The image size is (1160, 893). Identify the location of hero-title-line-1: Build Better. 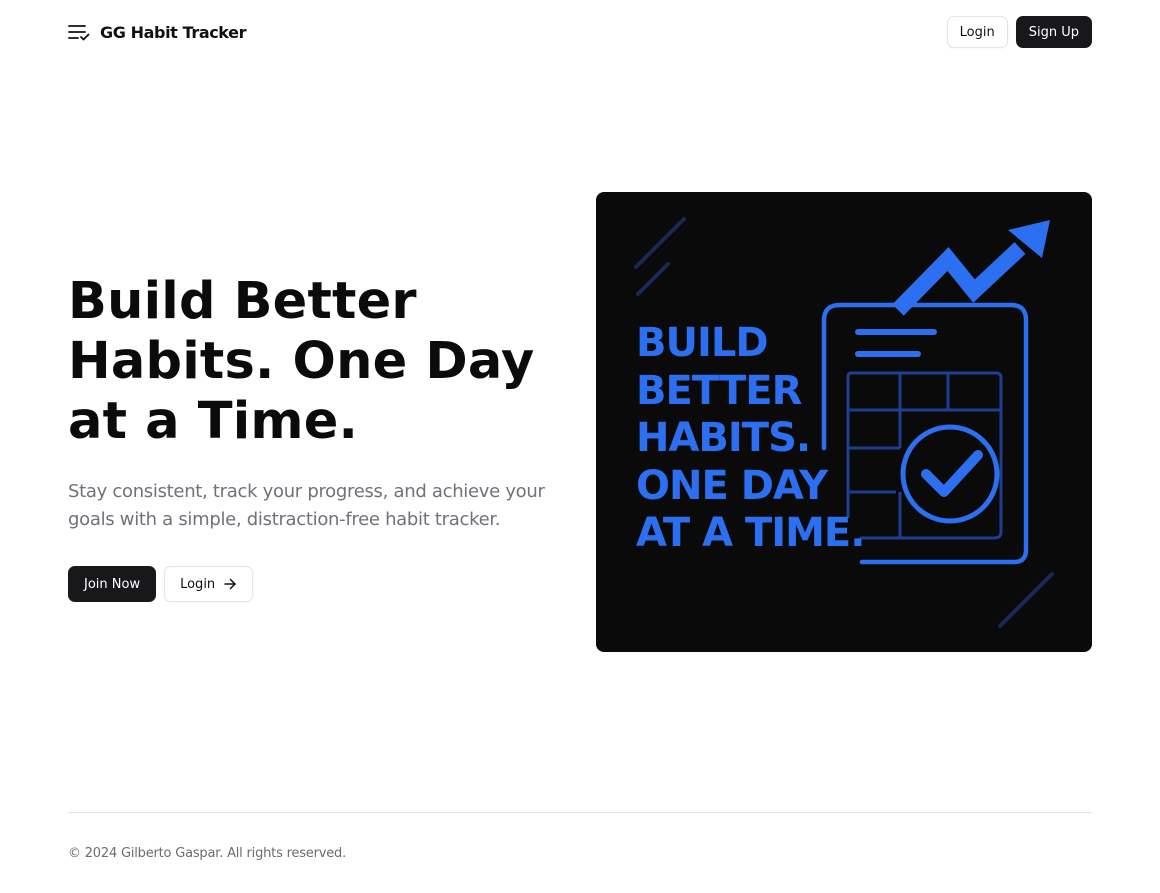
(242, 301).